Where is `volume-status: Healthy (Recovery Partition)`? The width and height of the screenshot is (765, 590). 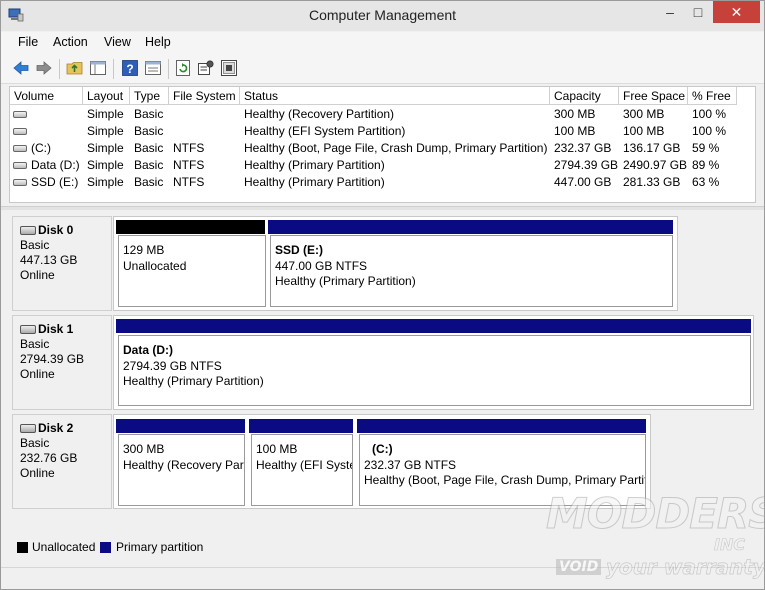
volume-status: Healthy (Recovery Partition) is located at coordinates (319, 114).